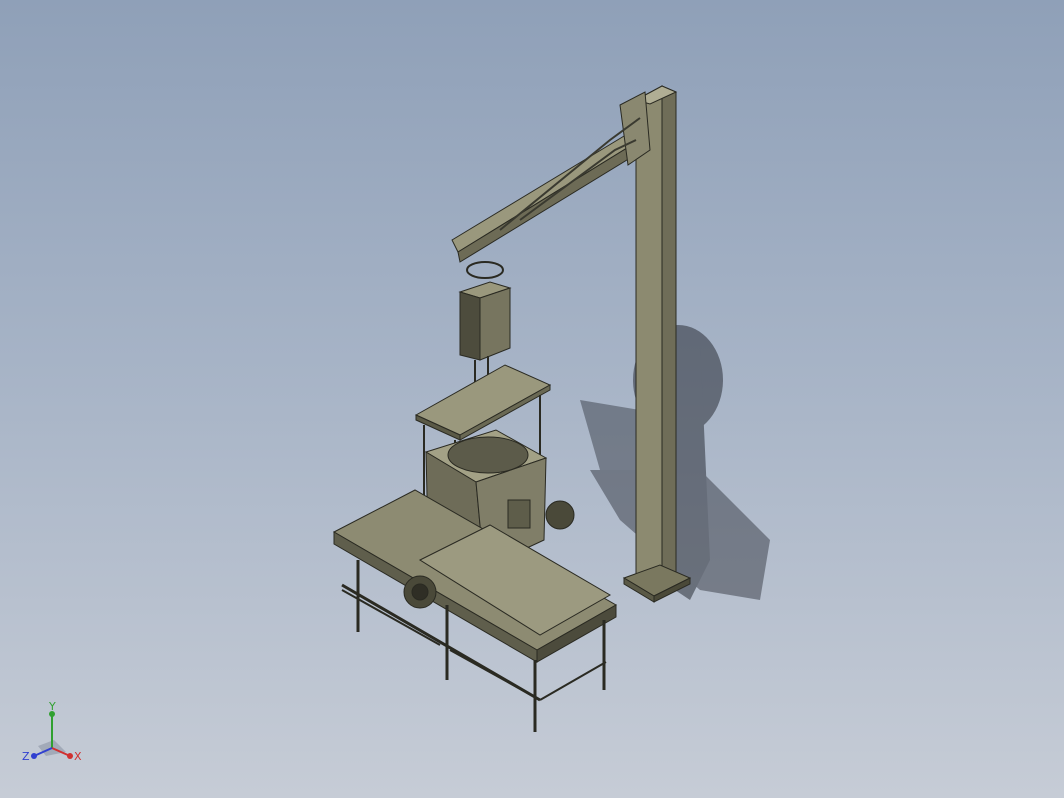 The height and width of the screenshot is (798, 1064). Describe the element at coordinates (52, 731) in the screenshot. I see `triad-graphic: Y X Z` at that location.